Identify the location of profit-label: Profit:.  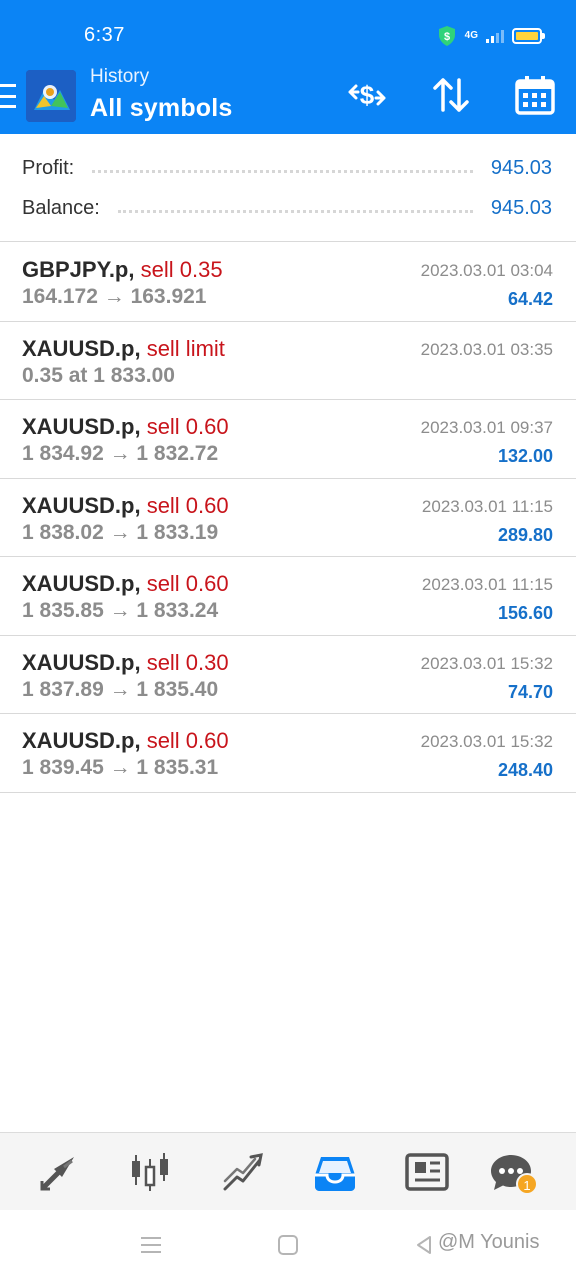
(48, 167).